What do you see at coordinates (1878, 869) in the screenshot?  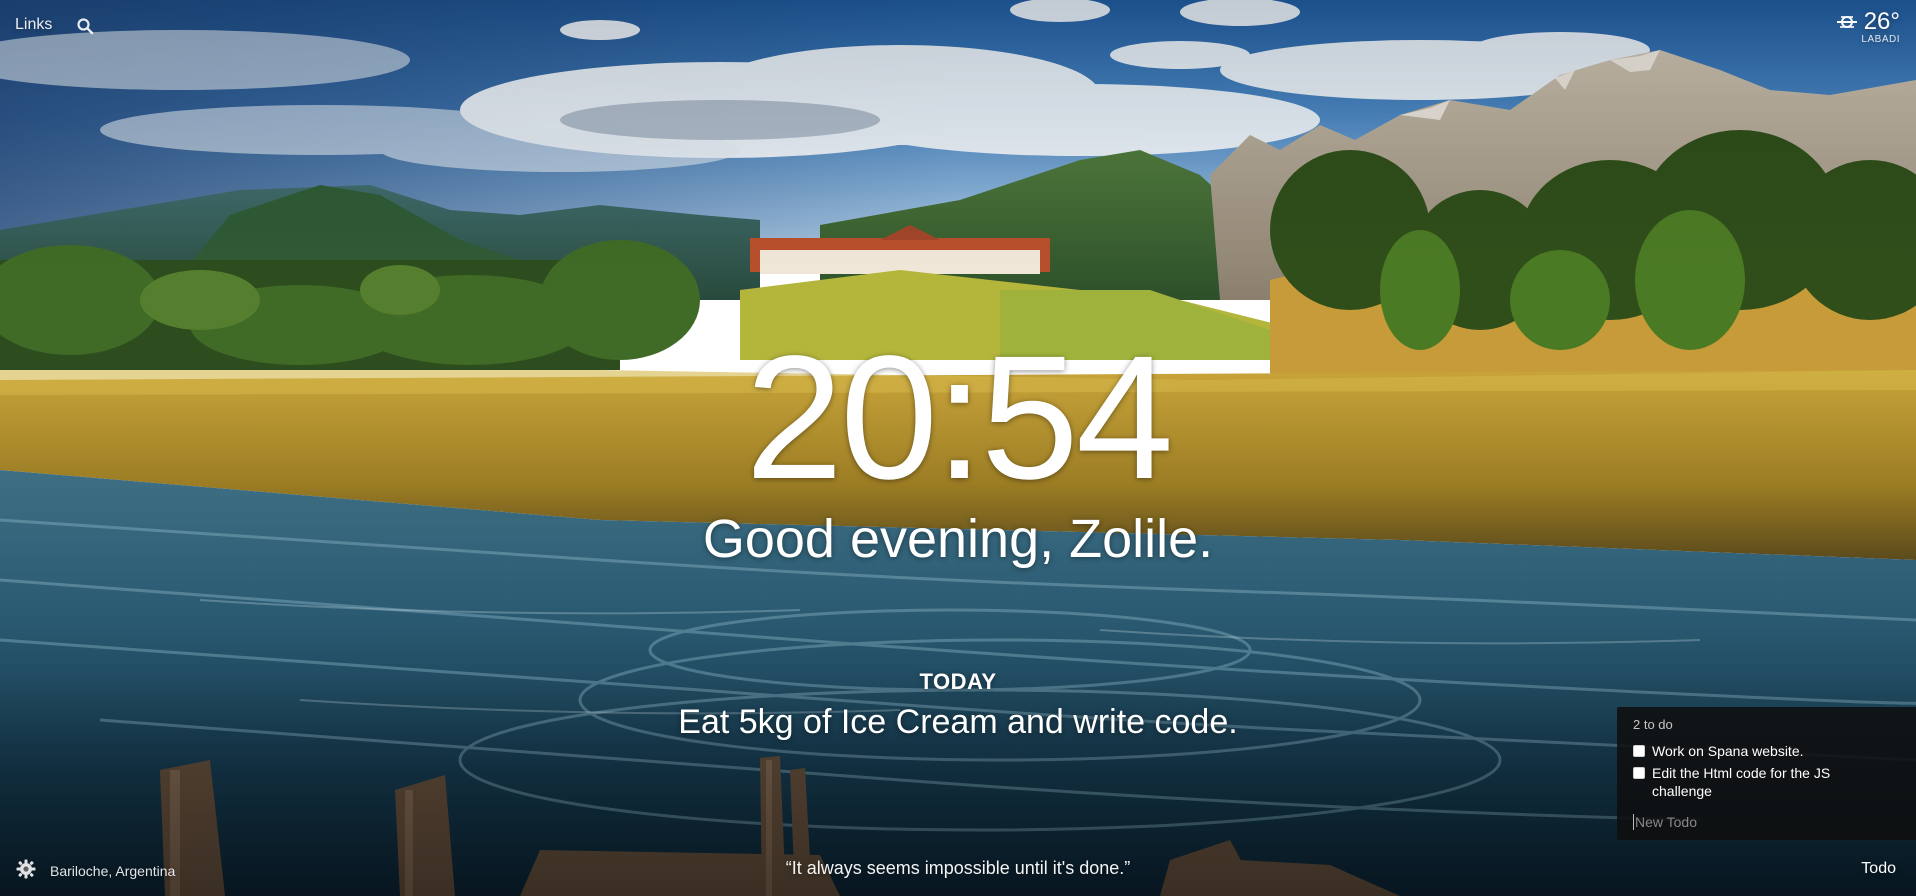 I see `todo-toggle-button: Todo` at bounding box center [1878, 869].